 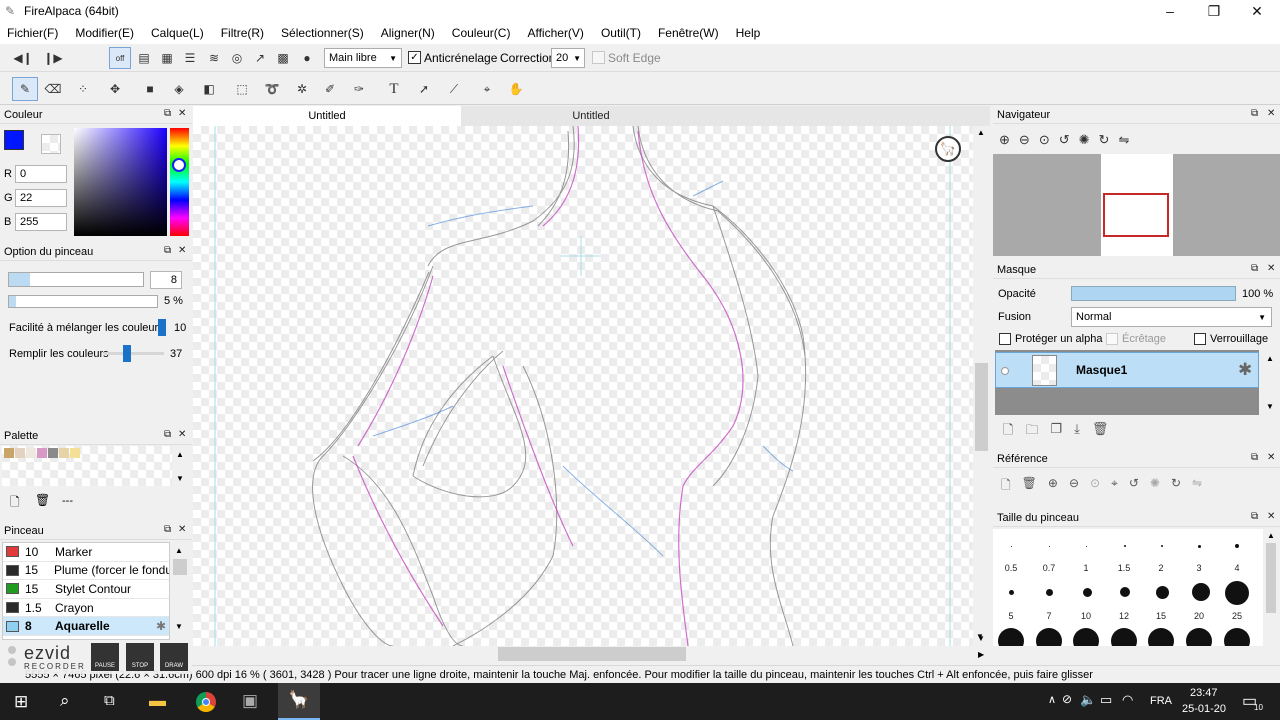 I want to click on magic-wand-tool-icon: ✲, so click(x=302, y=89).